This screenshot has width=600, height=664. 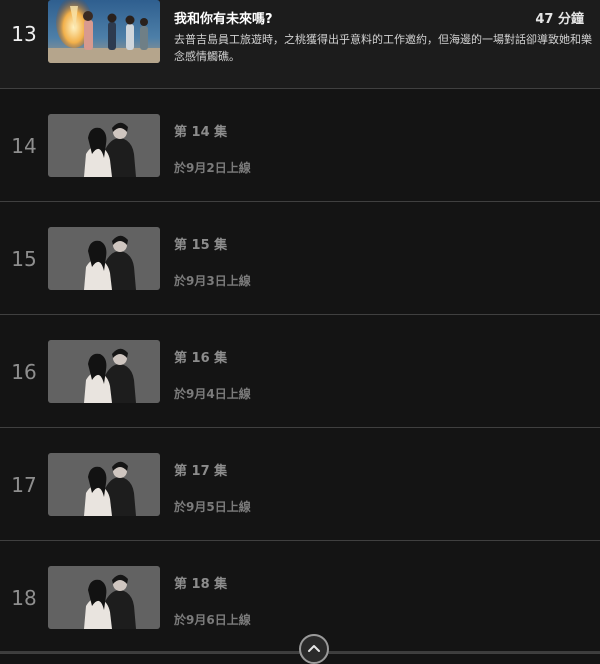 I want to click on episode-number: 13, so click(x=24, y=34).